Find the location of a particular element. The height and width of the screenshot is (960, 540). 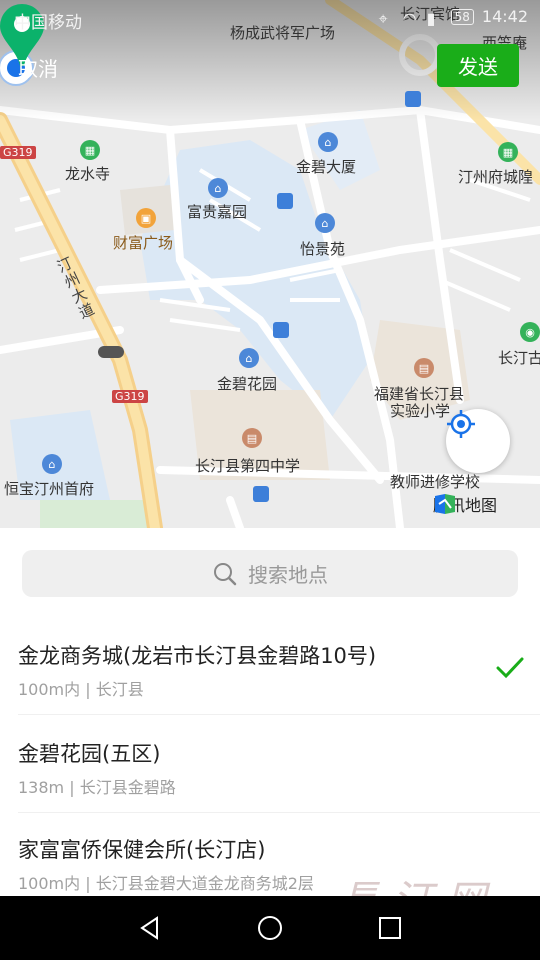

camera-icon: ◉ is located at coordinates (530, 332).